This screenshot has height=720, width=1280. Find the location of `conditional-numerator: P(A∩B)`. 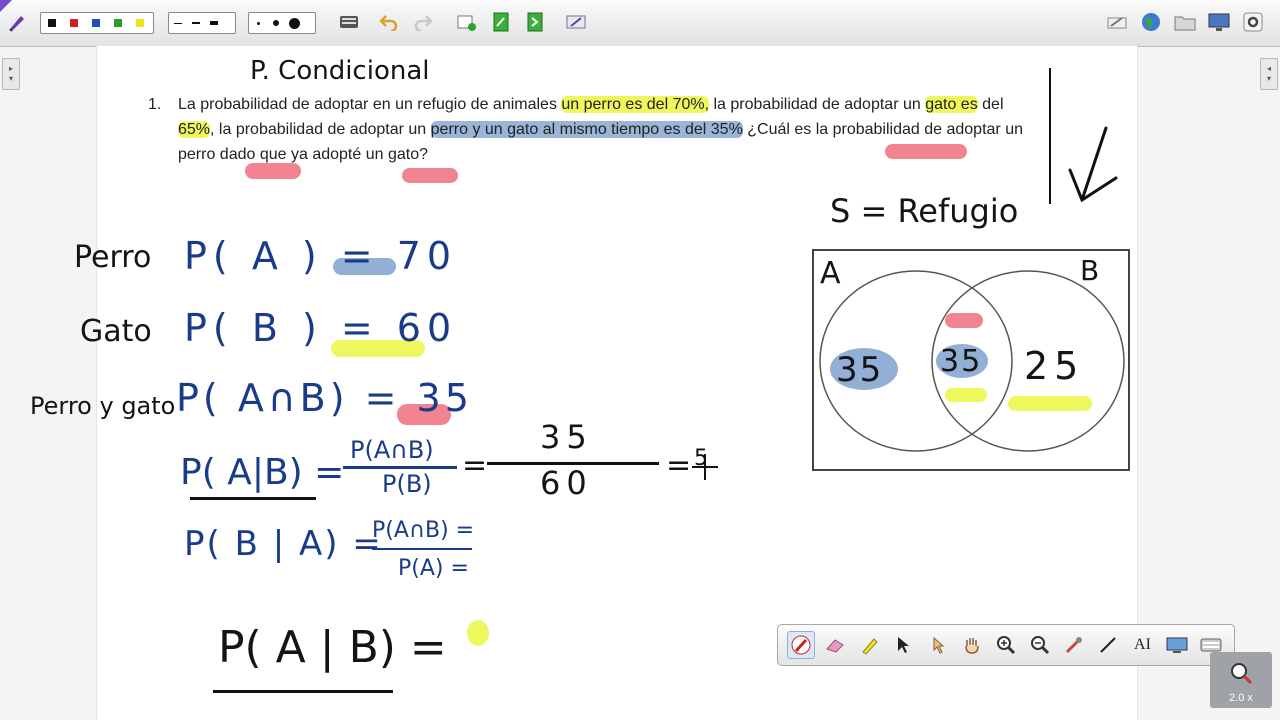

conditional-numerator: P(A∩B) is located at coordinates (392, 450).